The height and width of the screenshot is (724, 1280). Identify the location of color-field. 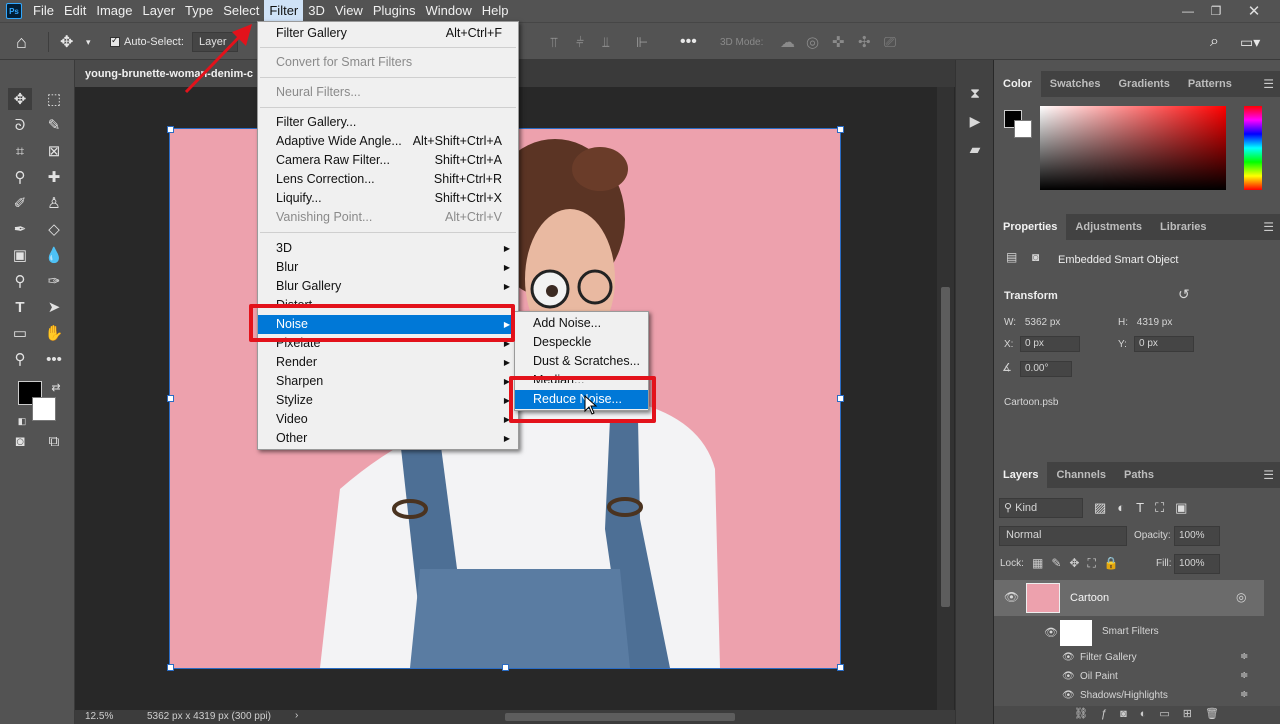
(1133, 148).